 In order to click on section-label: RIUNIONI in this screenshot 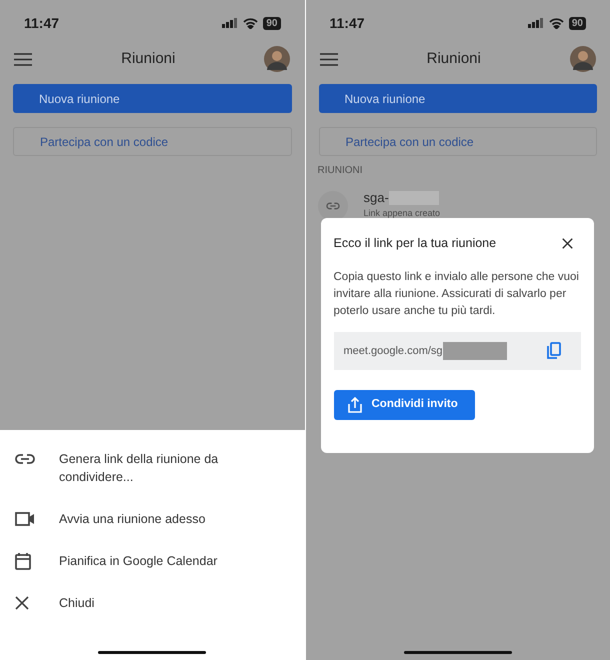, I will do `click(340, 171)`.